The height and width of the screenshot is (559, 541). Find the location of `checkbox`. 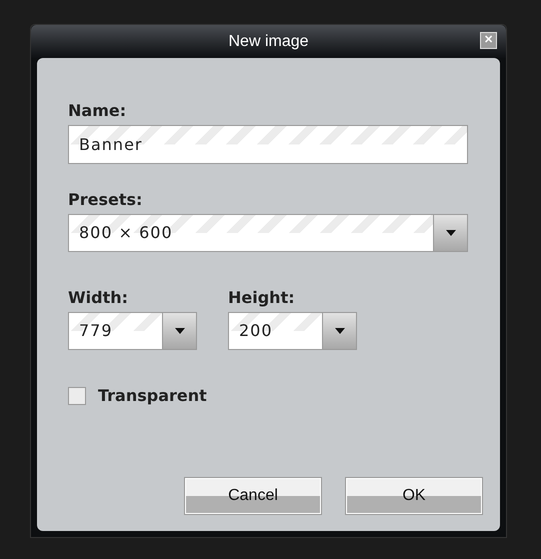

checkbox is located at coordinates (77, 396).